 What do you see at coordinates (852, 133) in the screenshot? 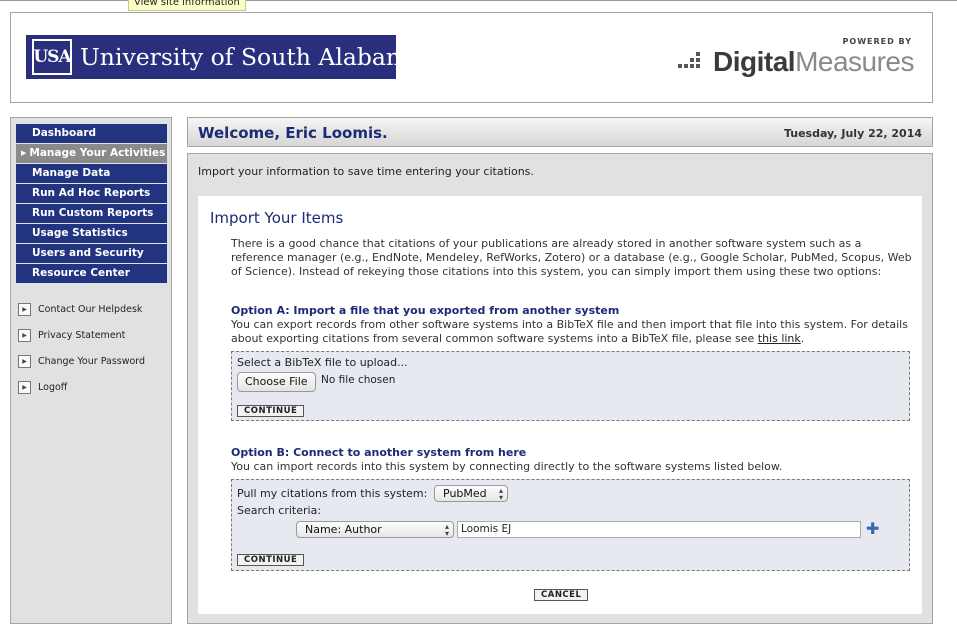
I see `current-date: Tuesday, July 22, 2014` at bounding box center [852, 133].